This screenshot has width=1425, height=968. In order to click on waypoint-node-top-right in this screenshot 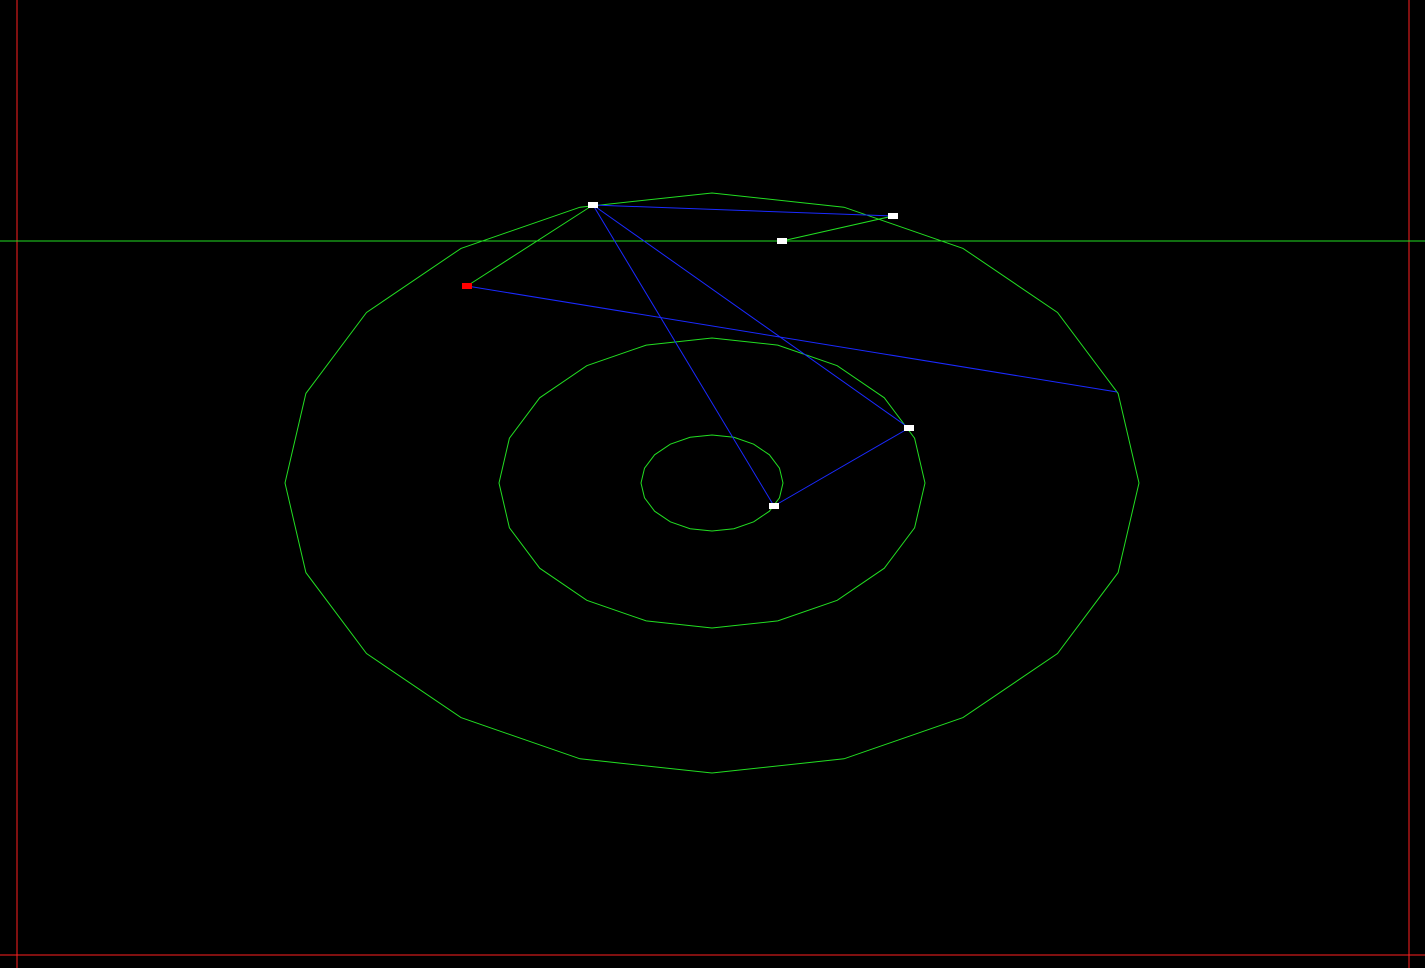, I will do `click(893, 216)`.